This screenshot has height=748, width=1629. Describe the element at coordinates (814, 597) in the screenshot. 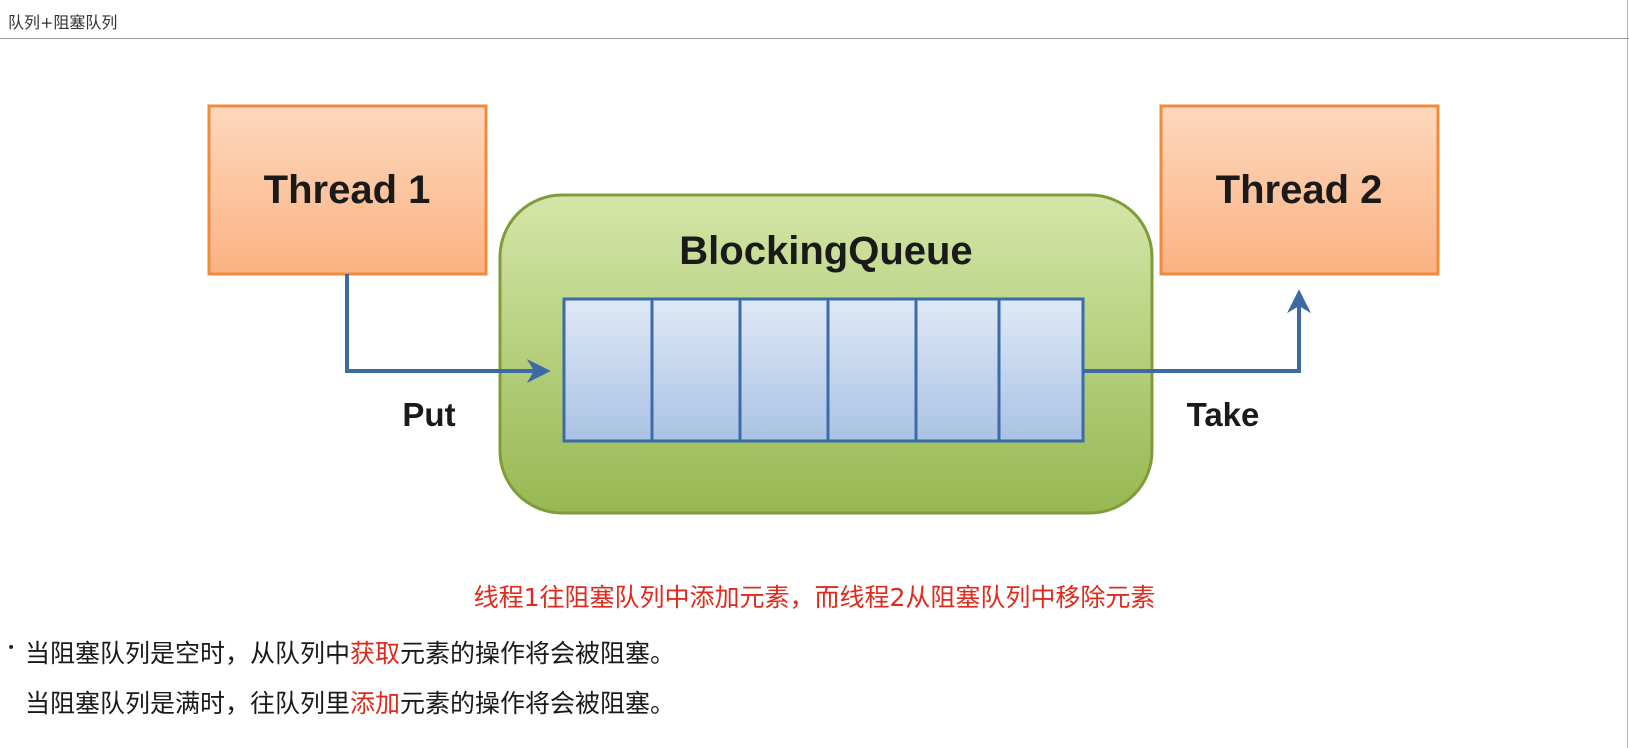

I see `diagram-caption: 线程1往阻塞队列中添加元素，而线程2从阻塞队列中移除元素` at that location.